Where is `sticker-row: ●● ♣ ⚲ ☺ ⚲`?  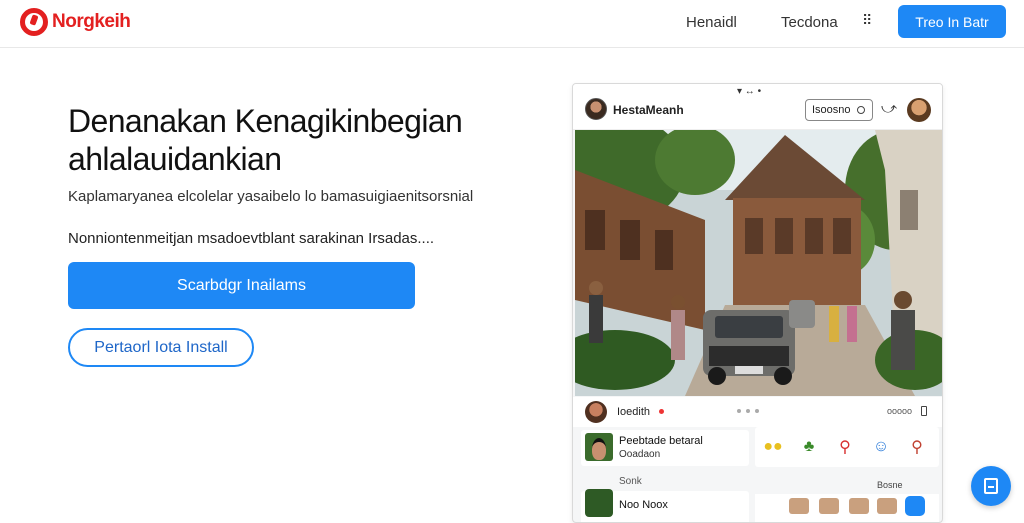
sticker-row: ●● ♣ ⚲ ☺ ⚲ is located at coordinates (847, 447).